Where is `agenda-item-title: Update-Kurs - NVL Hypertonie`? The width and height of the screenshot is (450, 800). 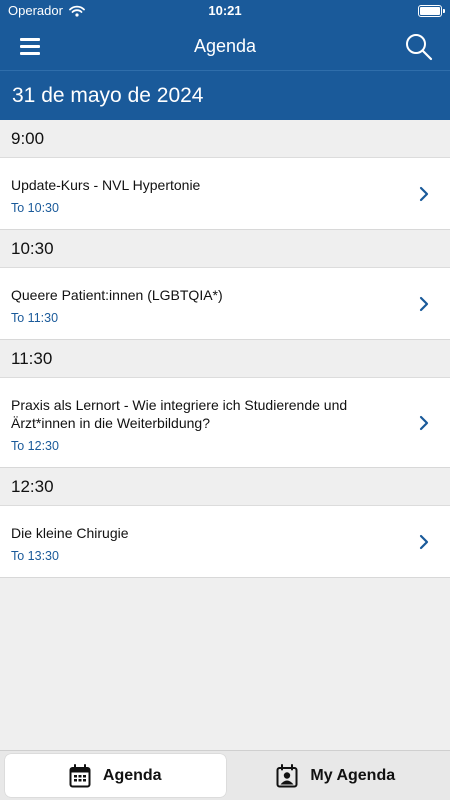
agenda-item-title: Update-Kurs - NVL Hypertonie is located at coordinates (106, 185).